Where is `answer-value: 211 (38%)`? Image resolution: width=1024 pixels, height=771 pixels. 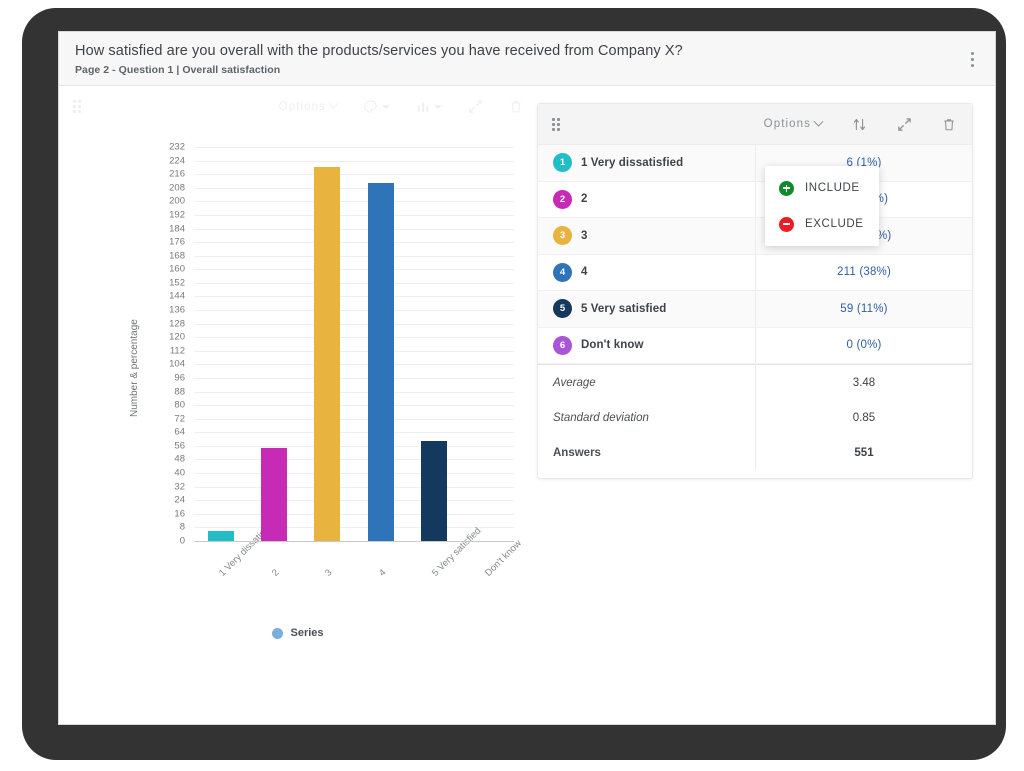
answer-value: 211 (38%) is located at coordinates (864, 272).